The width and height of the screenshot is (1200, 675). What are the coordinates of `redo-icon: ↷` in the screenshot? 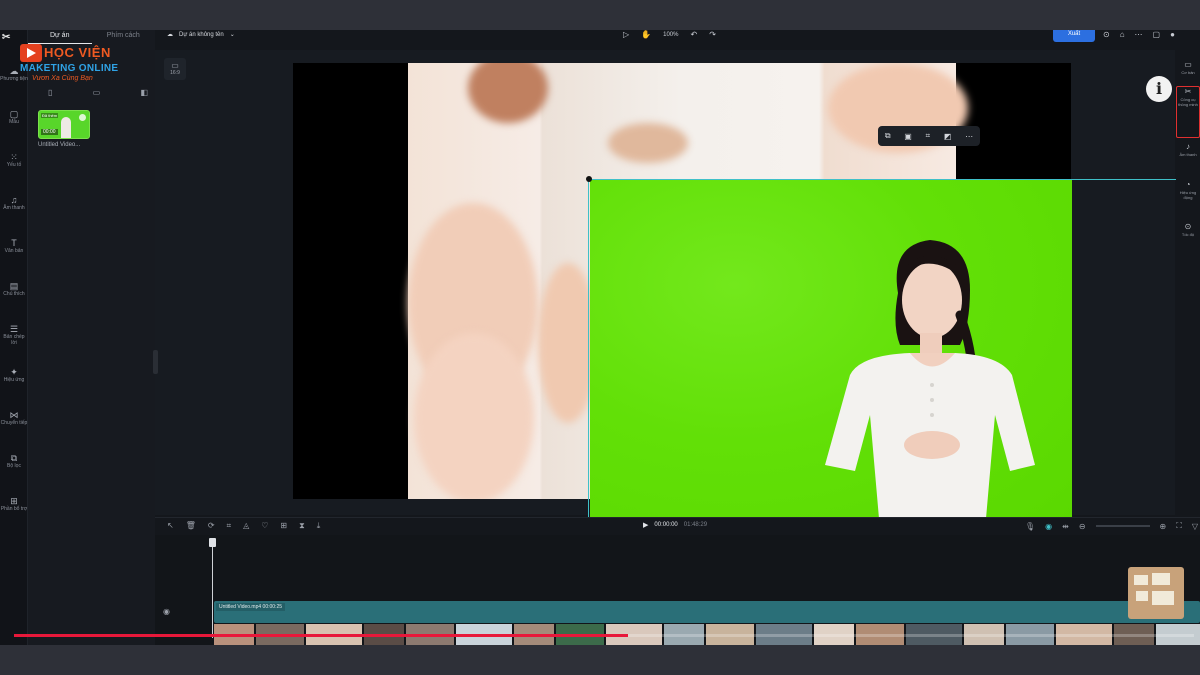 It's located at (712, 34).